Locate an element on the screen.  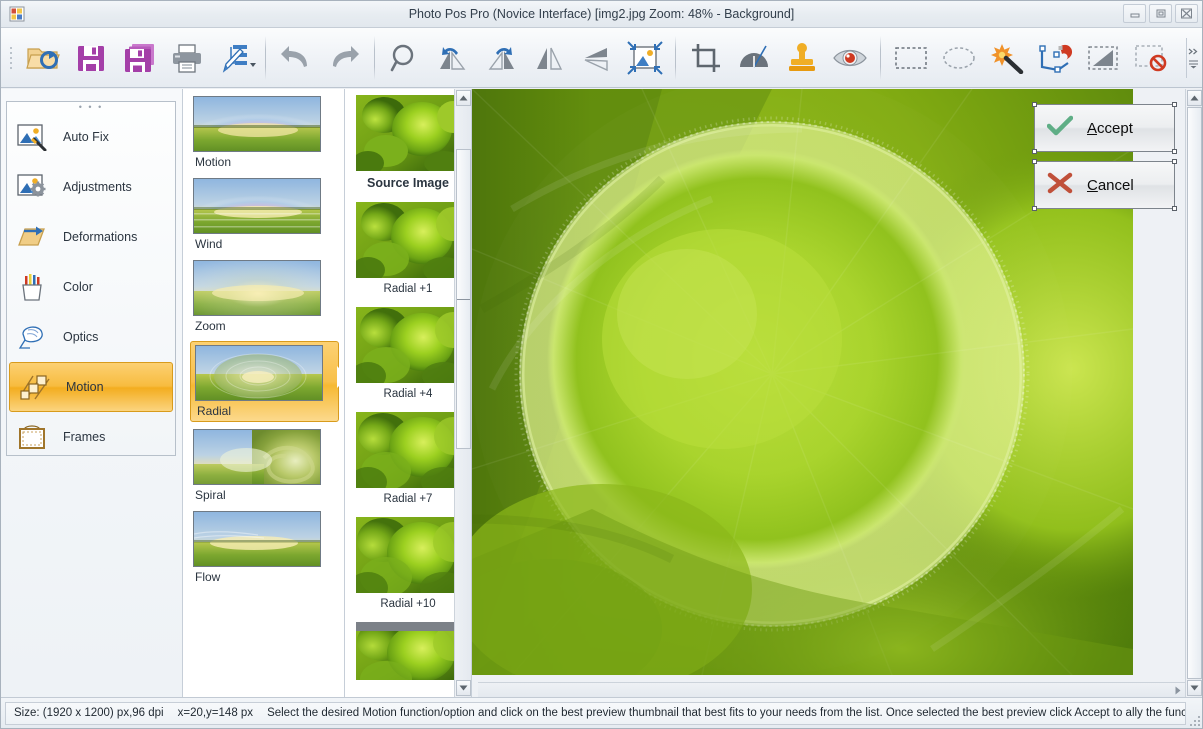
sidebar-item-label: Adjustments is located at coordinates (97, 187).